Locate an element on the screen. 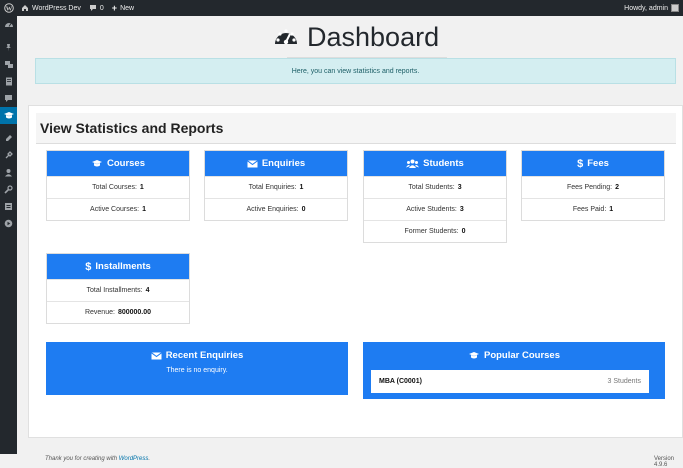  stat-value: 800000.00 is located at coordinates (134, 312).